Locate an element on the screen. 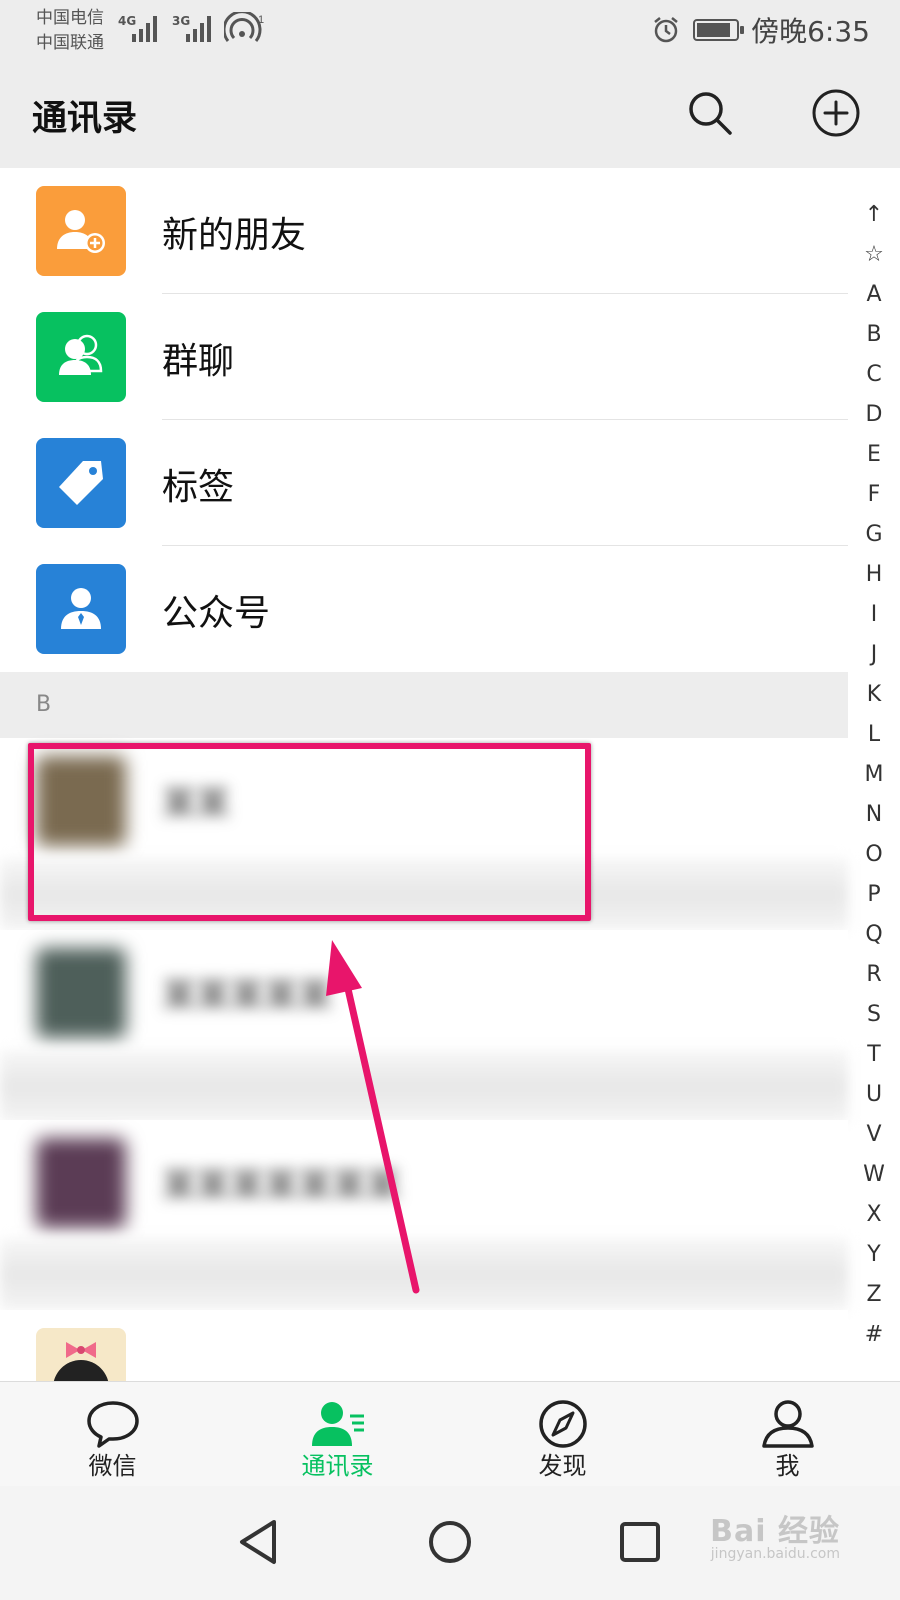 Image resolution: width=900 pixels, height=1600 pixels. alphabet-index-item: E is located at coordinates (874, 455).